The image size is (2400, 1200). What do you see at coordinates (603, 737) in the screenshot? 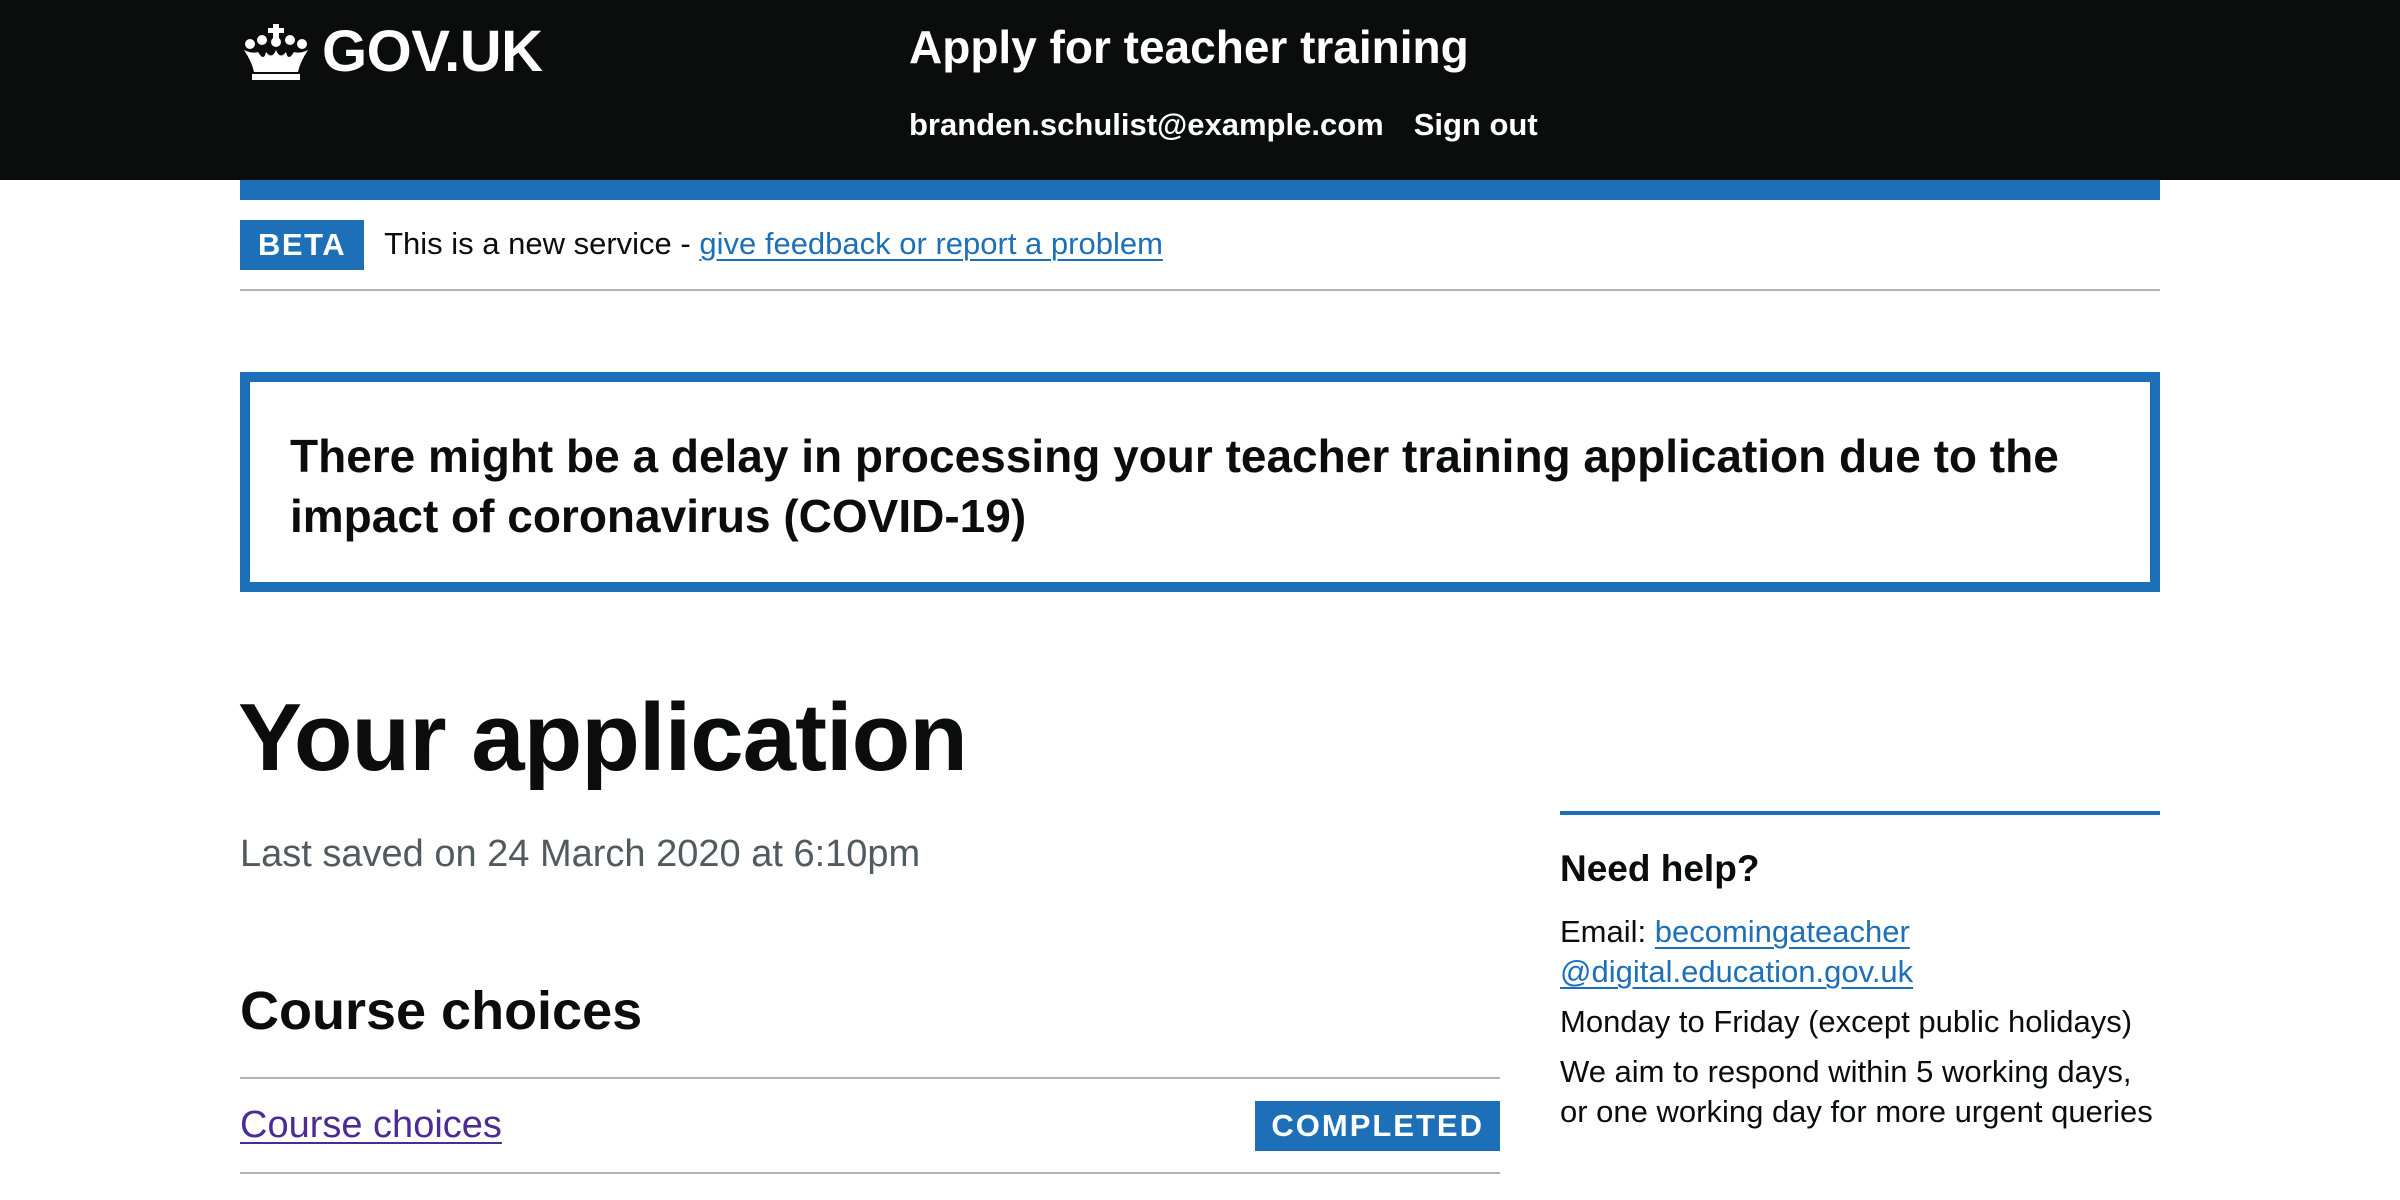
I see `page-title: Your application` at bounding box center [603, 737].